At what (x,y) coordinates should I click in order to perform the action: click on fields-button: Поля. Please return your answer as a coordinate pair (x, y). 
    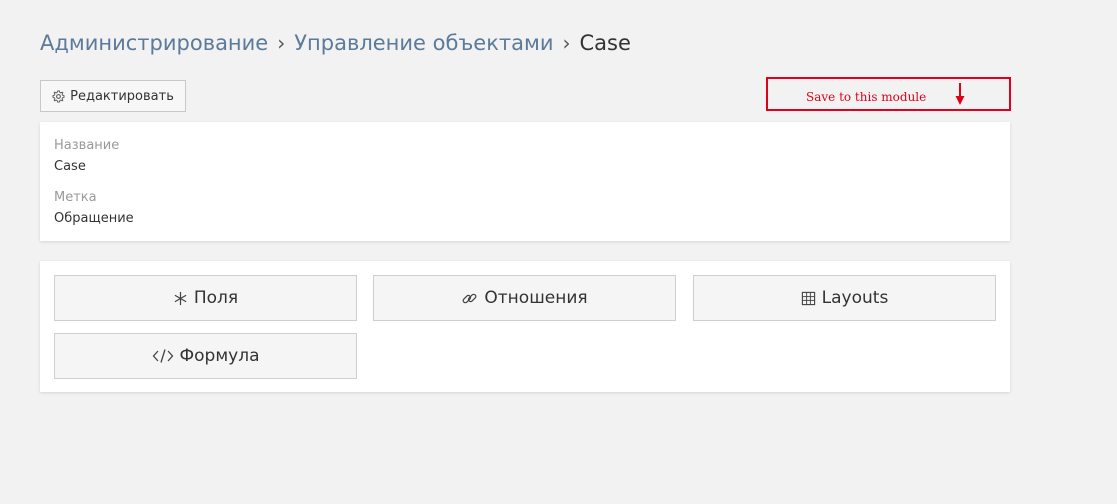
    Looking at the image, I should click on (205, 298).